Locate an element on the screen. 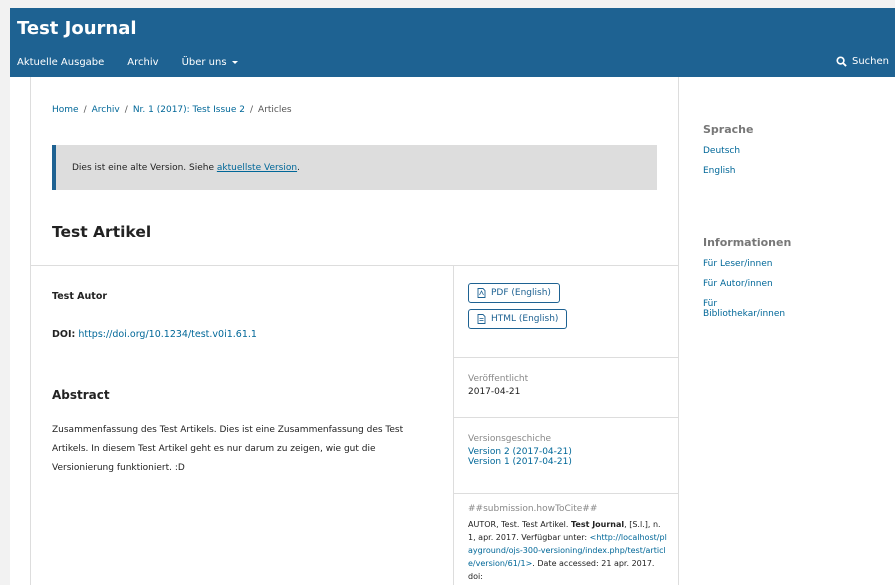 This screenshot has width=895, height=585. pdf-file-icon is located at coordinates (481, 293).